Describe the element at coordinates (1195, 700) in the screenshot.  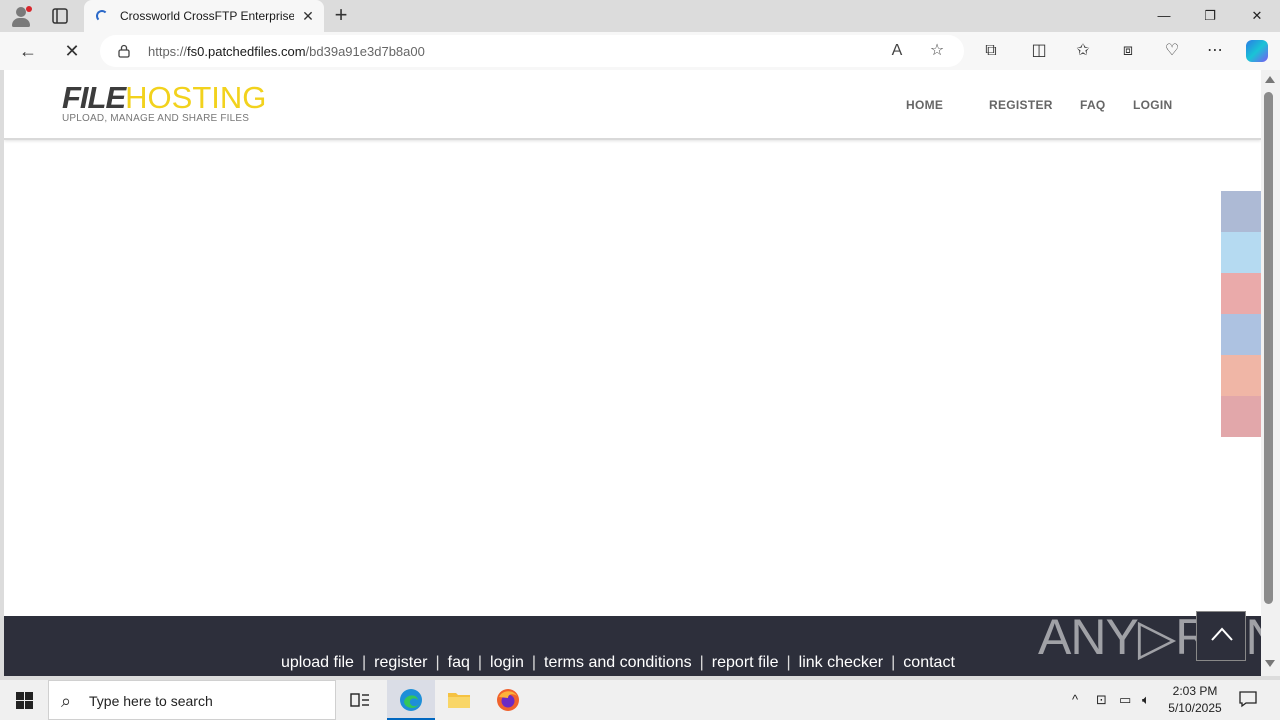
I see `taskbar-clock: 2:03 PM 5/10/2025` at that location.